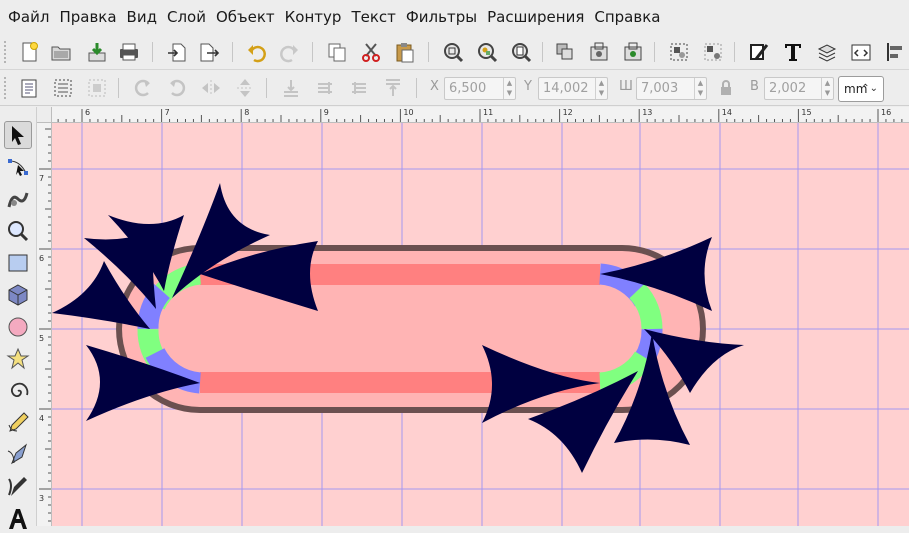 The height and width of the screenshot is (533, 909). Describe the element at coordinates (18, 295) in the screenshot. I see `3d-box-tool` at that location.